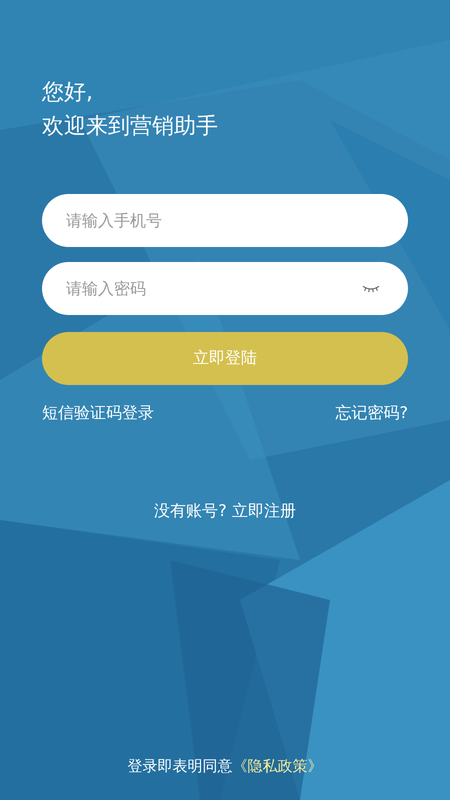 The image size is (450, 800). What do you see at coordinates (180, 766) in the screenshot?
I see `agreement-text: 登录即表明同意` at bounding box center [180, 766].